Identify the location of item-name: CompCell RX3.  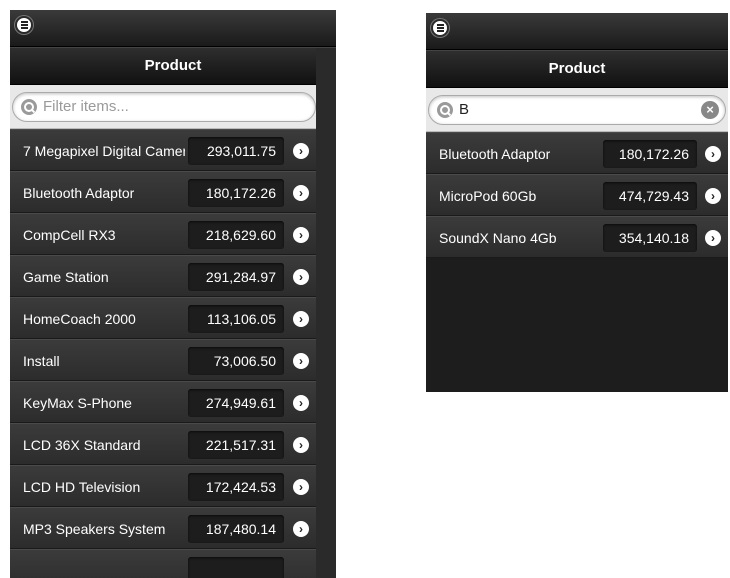
(69, 235).